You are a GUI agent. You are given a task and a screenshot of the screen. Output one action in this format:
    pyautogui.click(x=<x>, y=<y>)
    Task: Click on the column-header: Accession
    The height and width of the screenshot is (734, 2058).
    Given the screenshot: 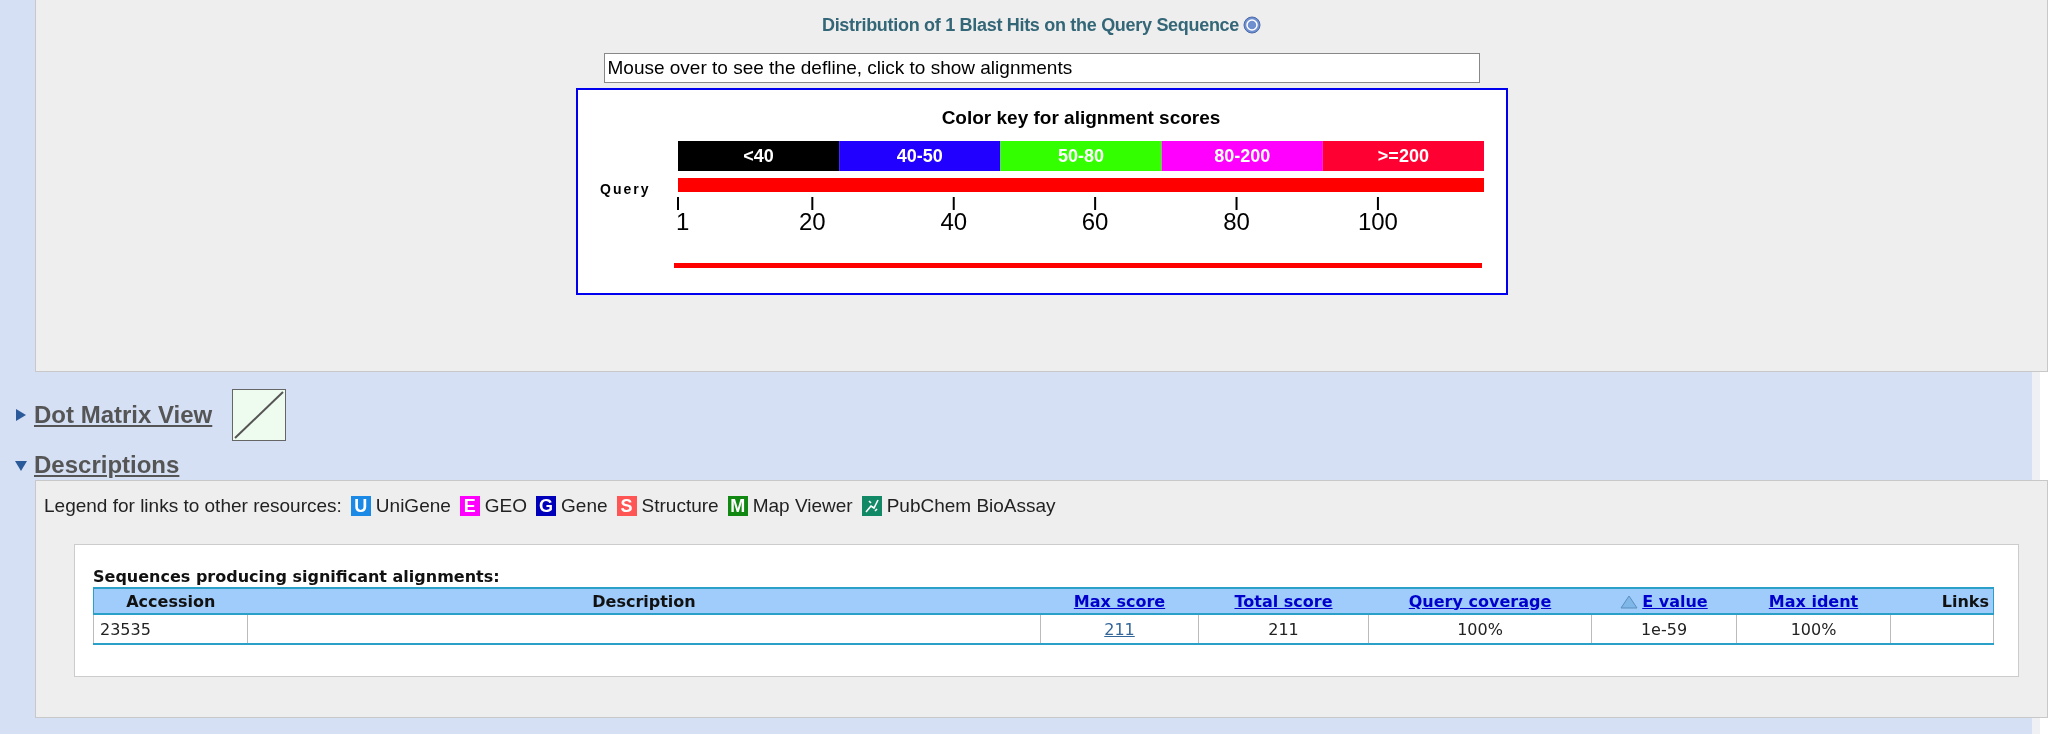 What is the action you would take?
    pyautogui.click(x=171, y=601)
    